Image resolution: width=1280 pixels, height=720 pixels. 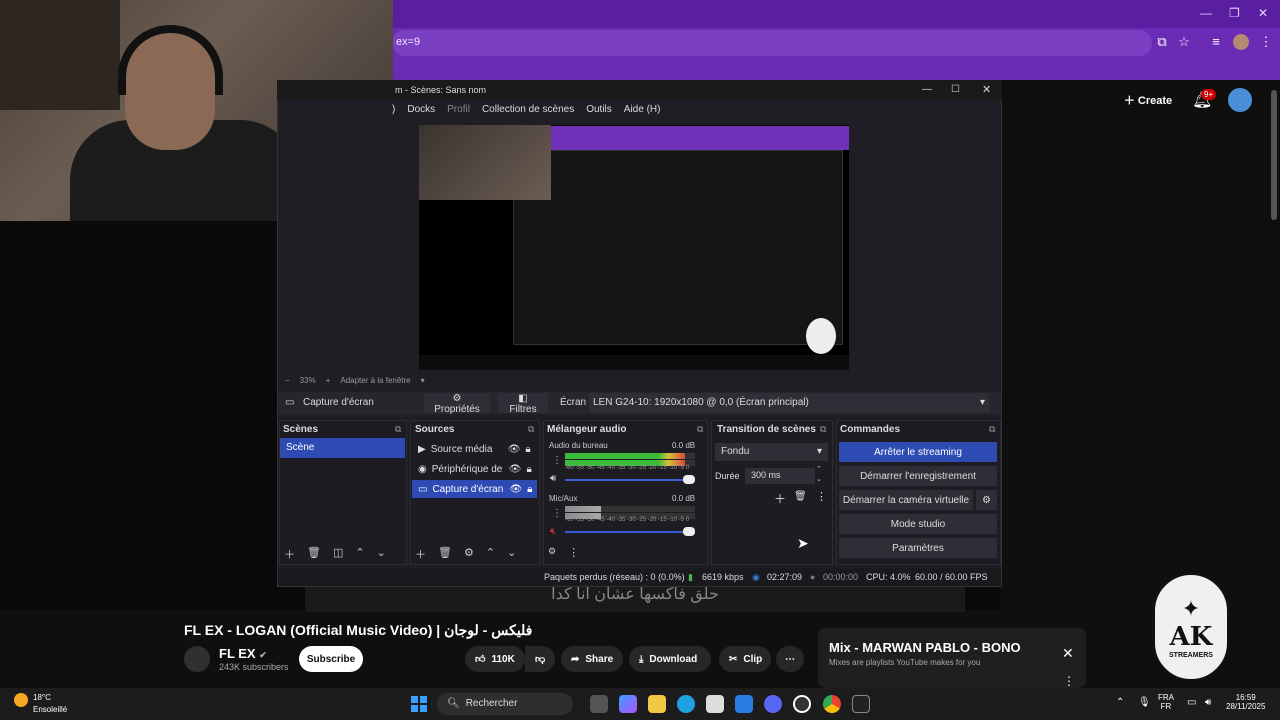 I want to click on edge-icon, so click(x=686, y=704).